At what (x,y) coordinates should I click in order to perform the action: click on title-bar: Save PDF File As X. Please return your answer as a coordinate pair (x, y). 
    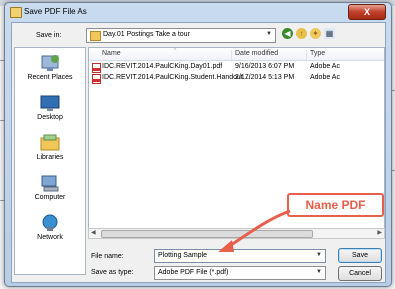
    Looking at the image, I should click on (198, 12).